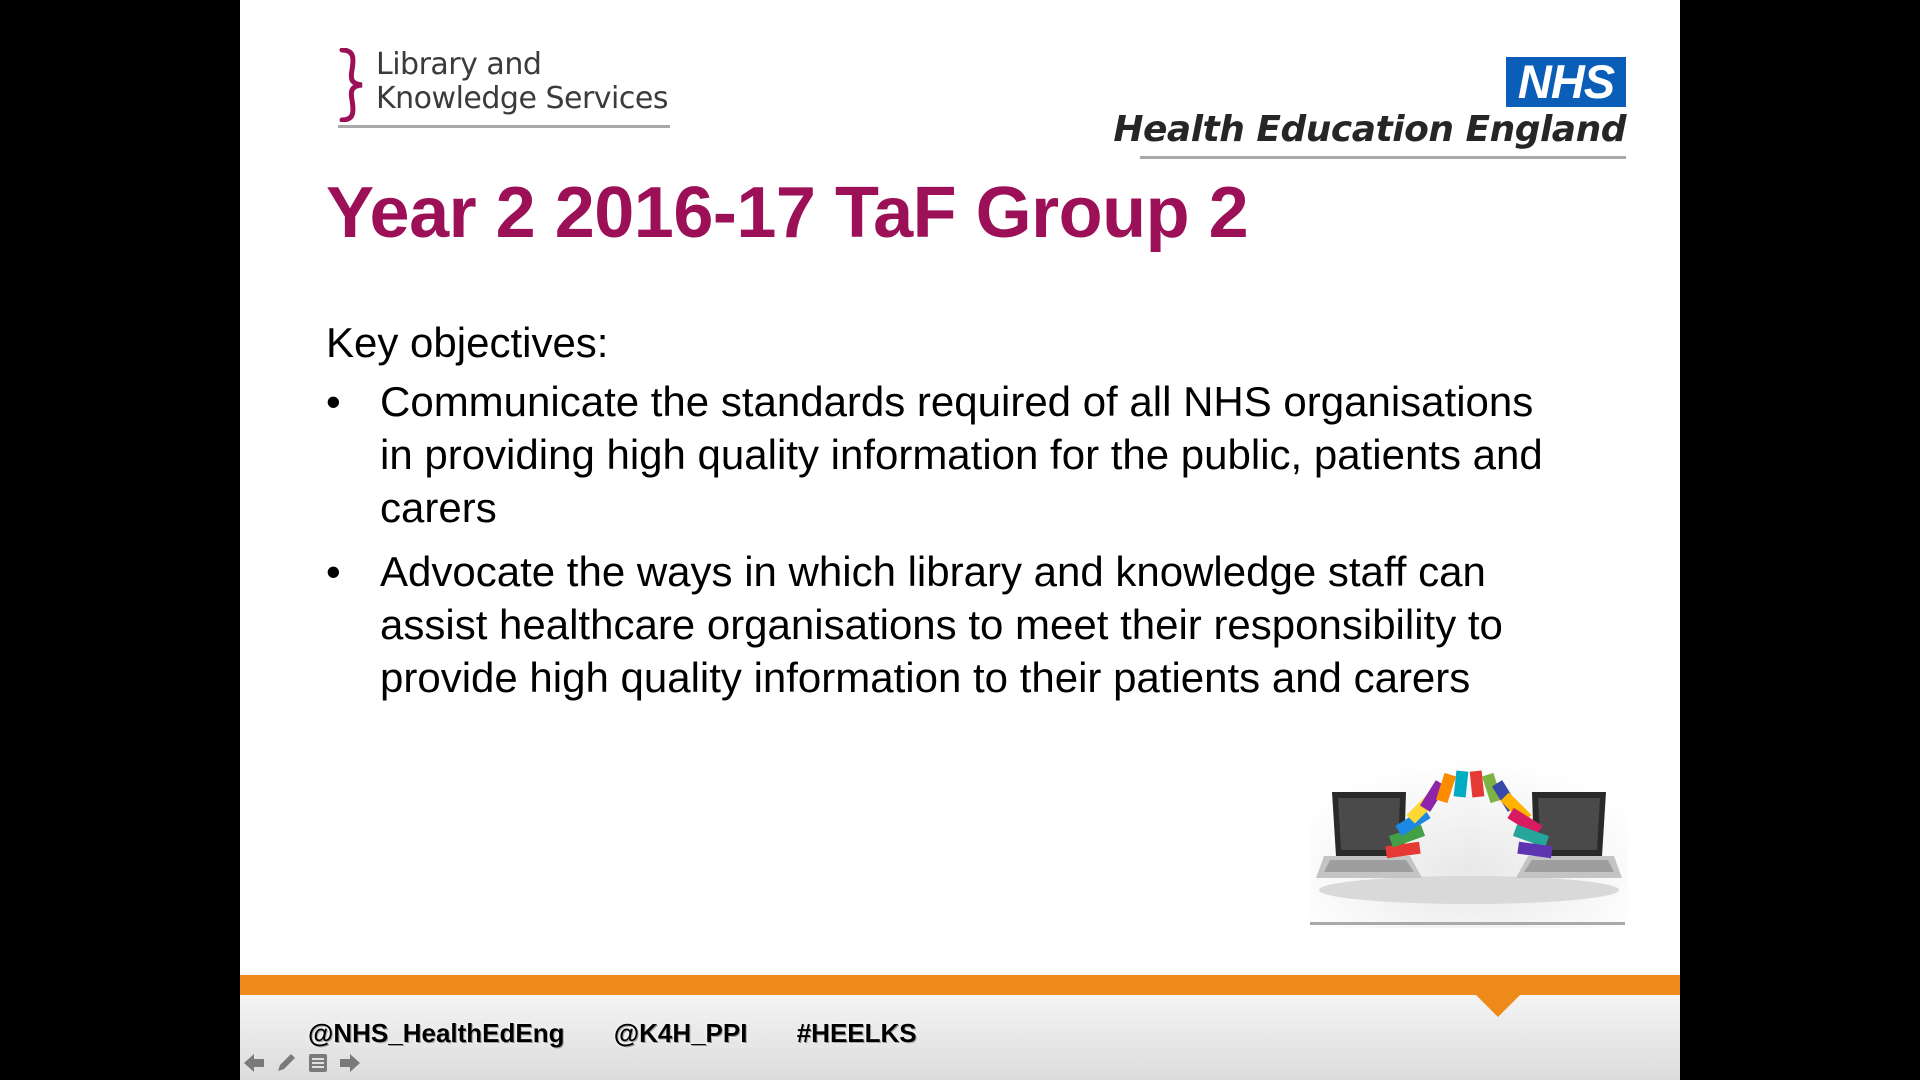 Image resolution: width=1920 pixels, height=1080 pixels. I want to click on menu-icon, so click(318, 1063).